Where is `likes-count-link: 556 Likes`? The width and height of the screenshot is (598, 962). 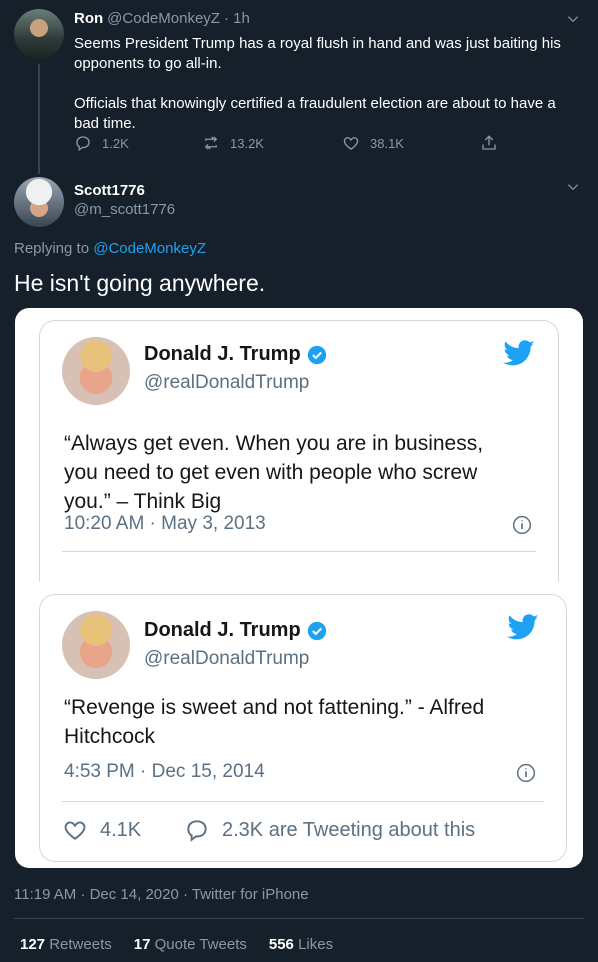 likes-count-link: 556 Likes is located at coordinates (301, 944).